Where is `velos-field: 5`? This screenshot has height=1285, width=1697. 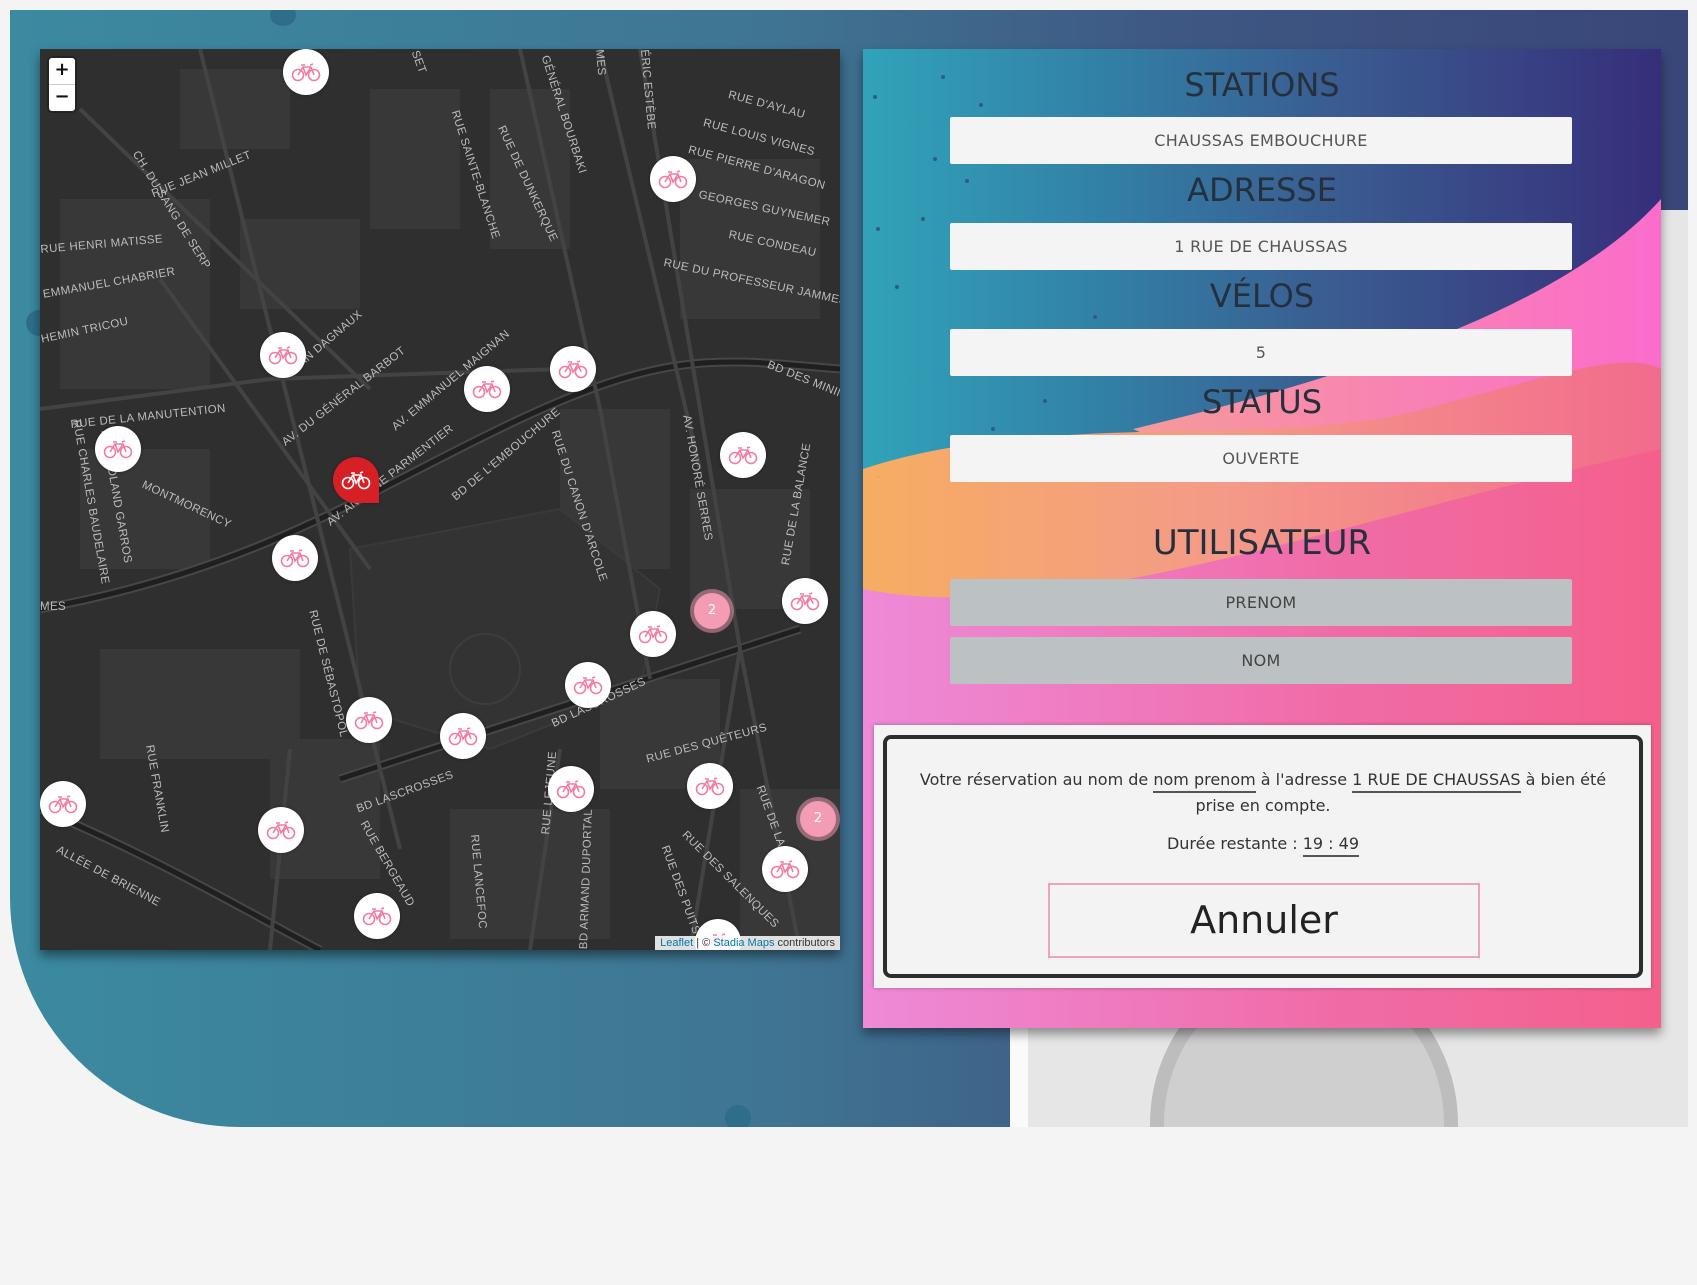
velos-field: 5 is located at coordinates (1261, 352).